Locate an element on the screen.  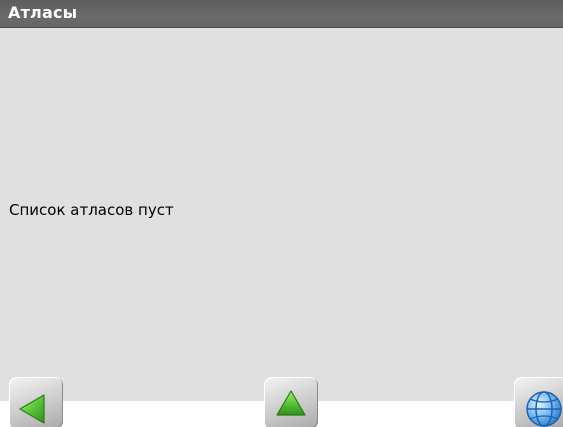
up-button is located at coordinates (291, 402).